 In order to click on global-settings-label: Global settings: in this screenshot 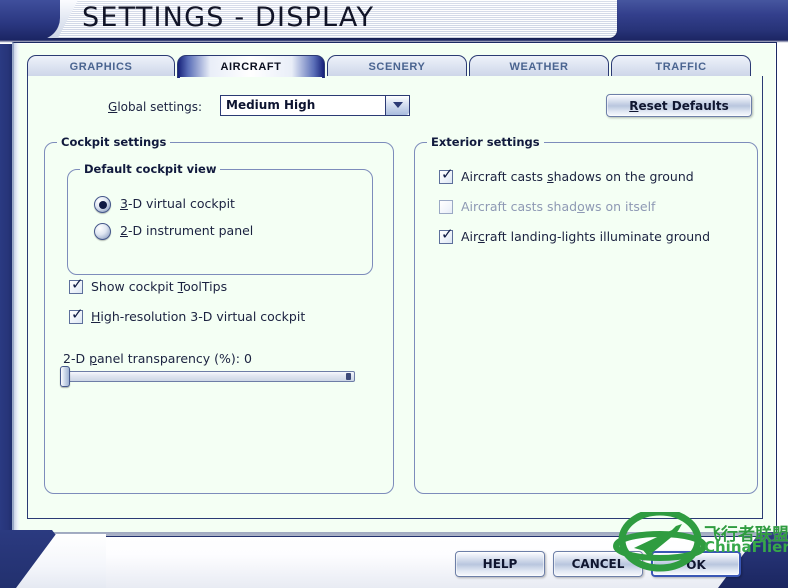, I will do `click(155, 107)`.